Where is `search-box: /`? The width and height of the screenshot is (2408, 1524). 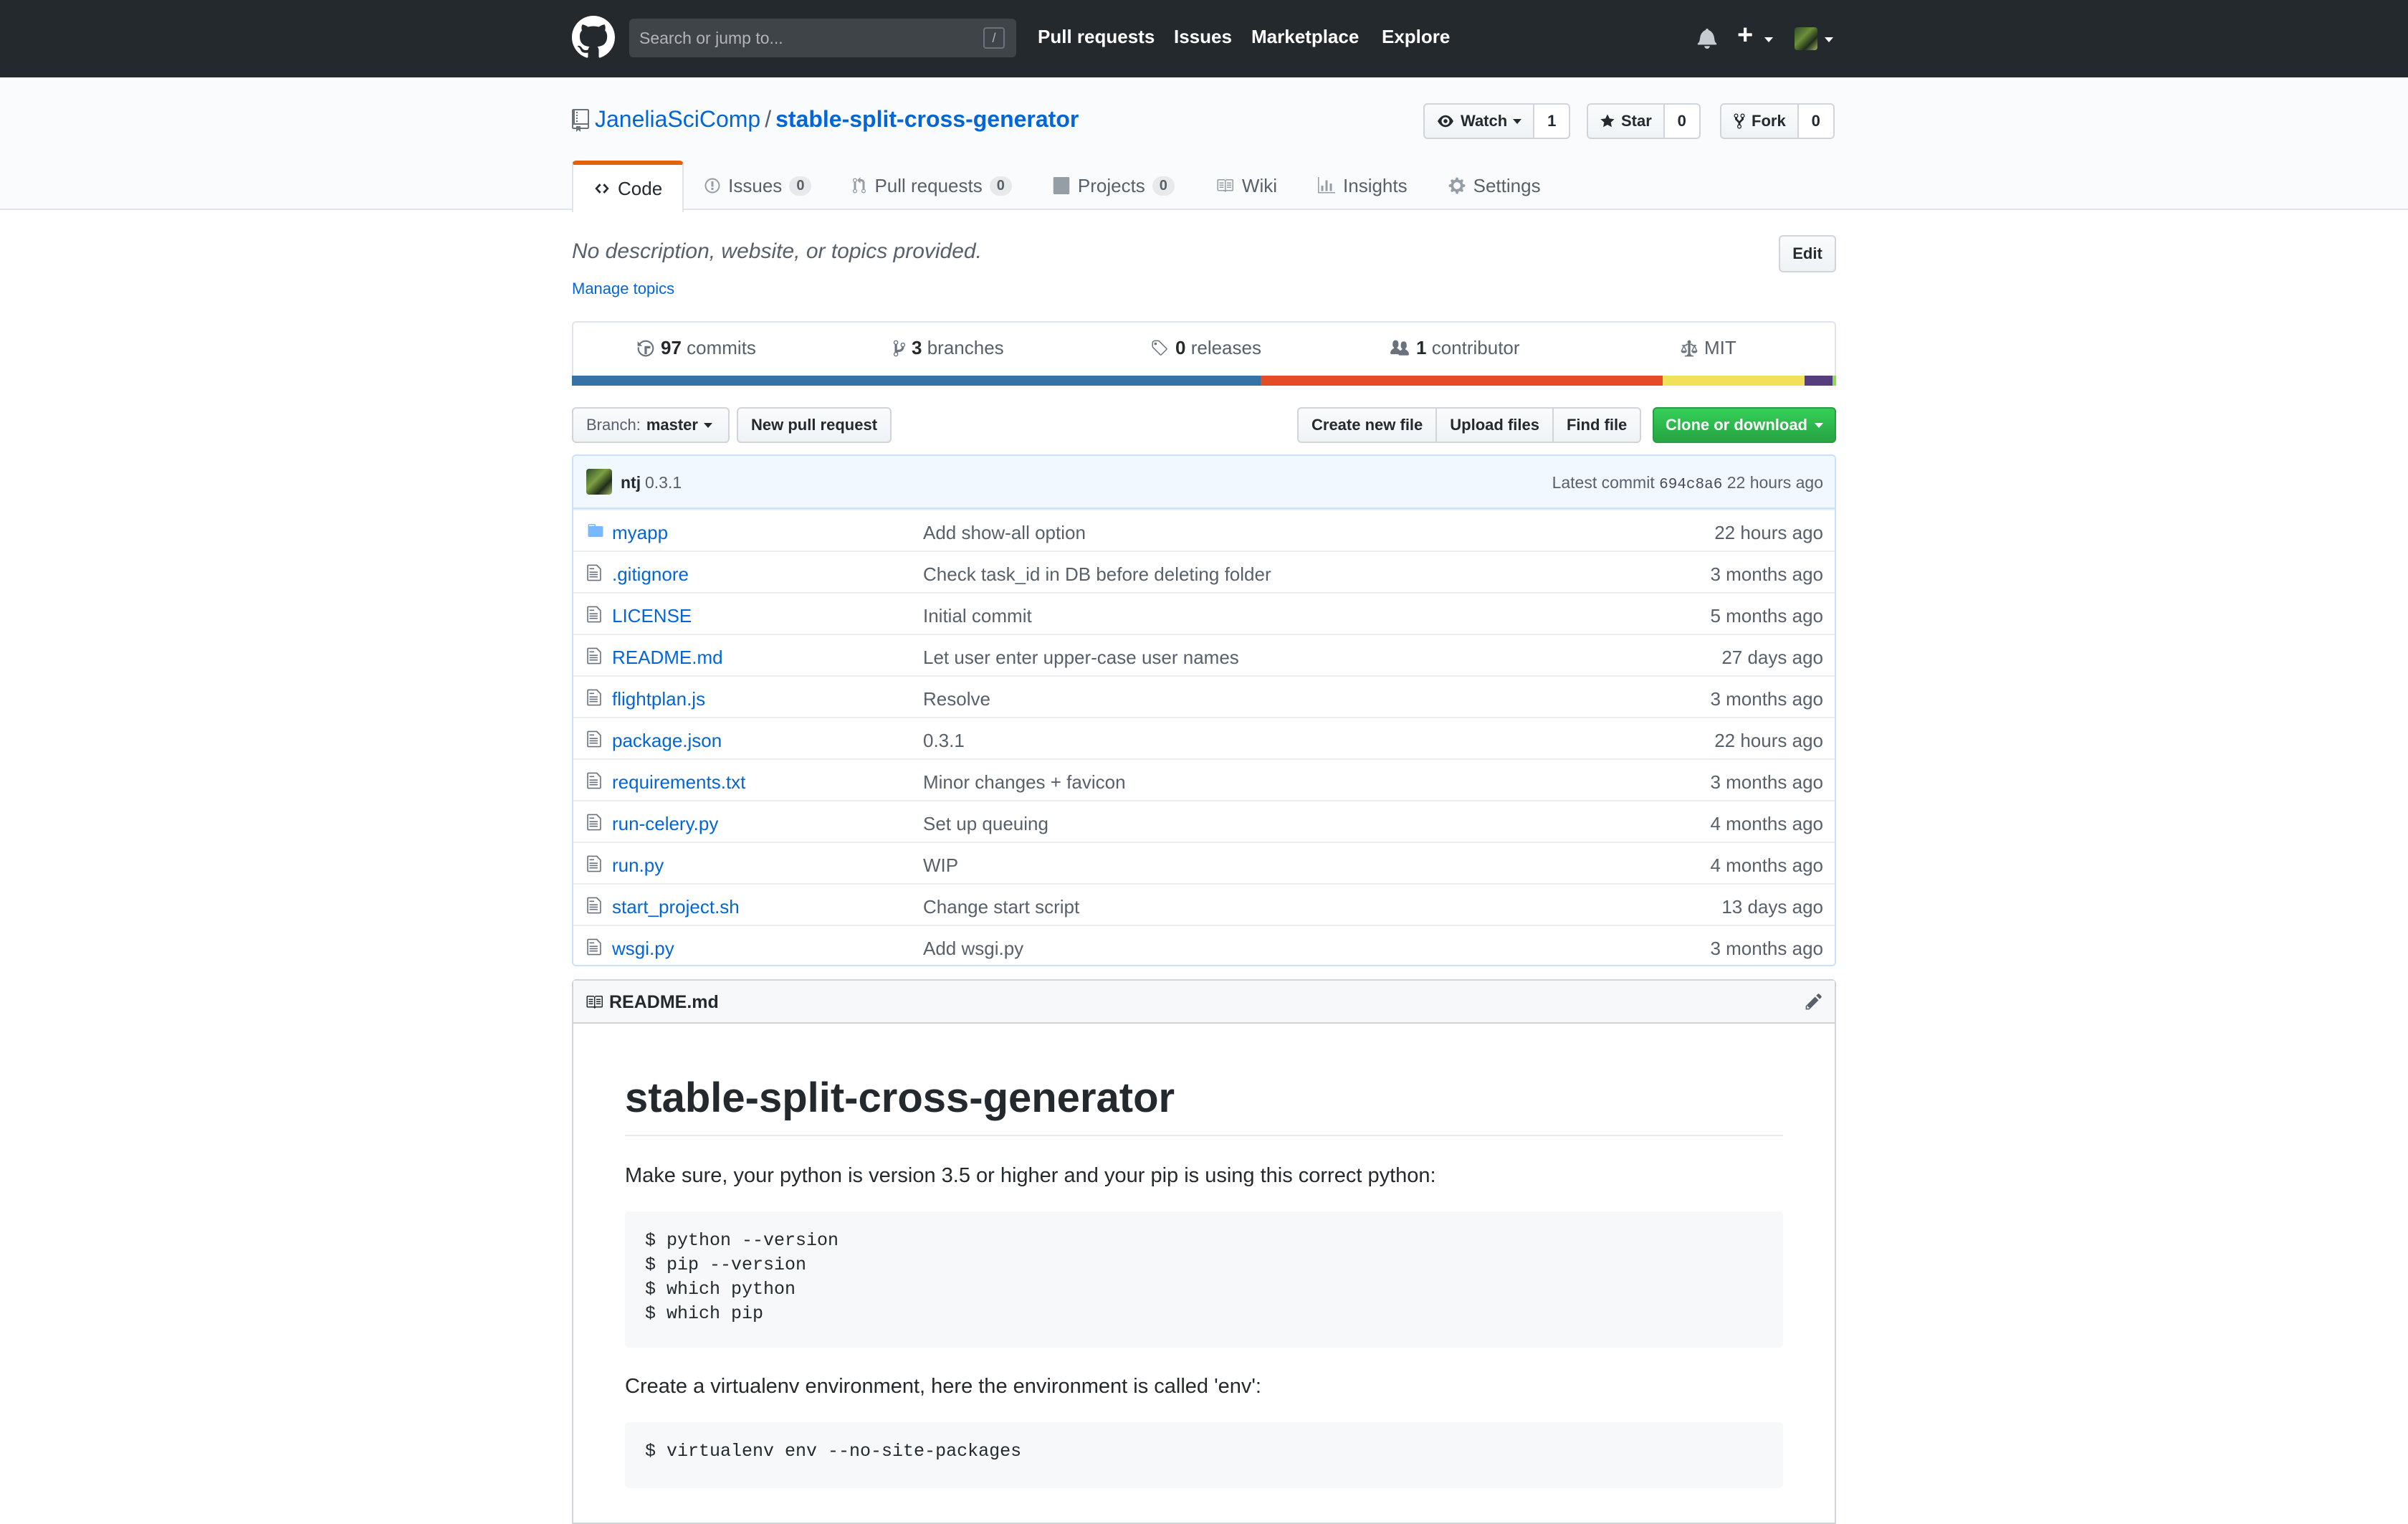
search-box: / is located at coordinates (823, 38).